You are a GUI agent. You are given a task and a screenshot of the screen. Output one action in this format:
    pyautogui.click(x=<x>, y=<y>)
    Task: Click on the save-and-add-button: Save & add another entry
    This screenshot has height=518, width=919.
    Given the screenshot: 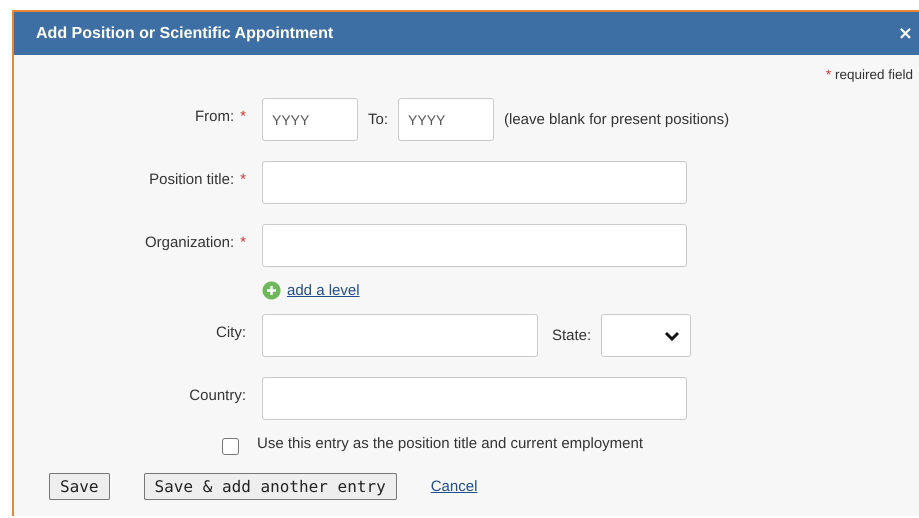 What is the action you would take?
    pyautogui.click(x=270, y=486)
    